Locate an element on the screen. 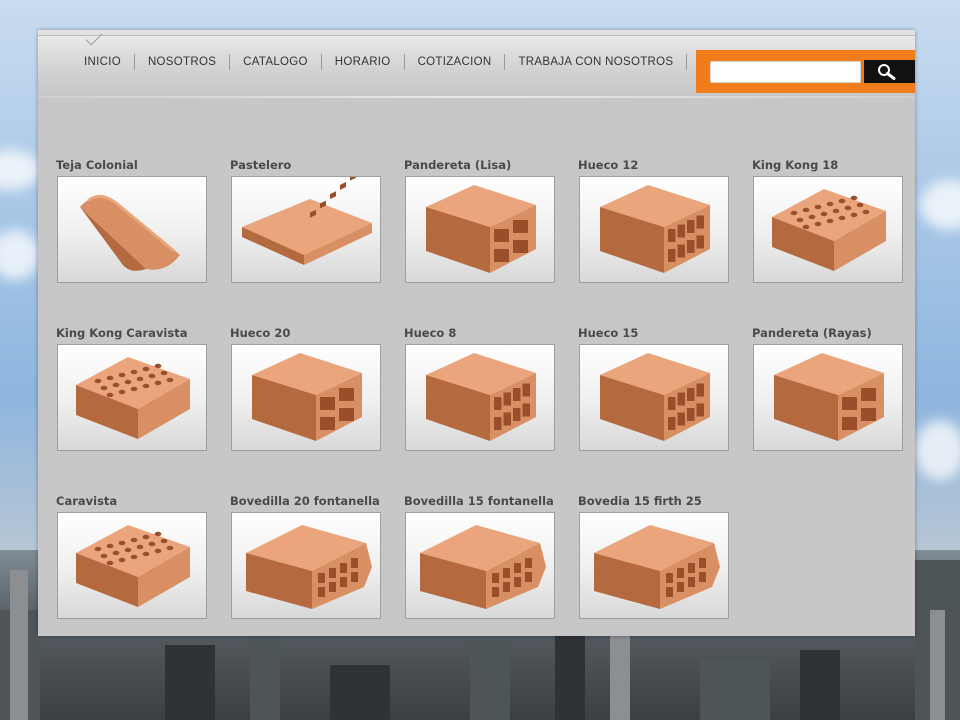  product-card: Bovedilla 20 fontanella is located at coordinates (306, 557).